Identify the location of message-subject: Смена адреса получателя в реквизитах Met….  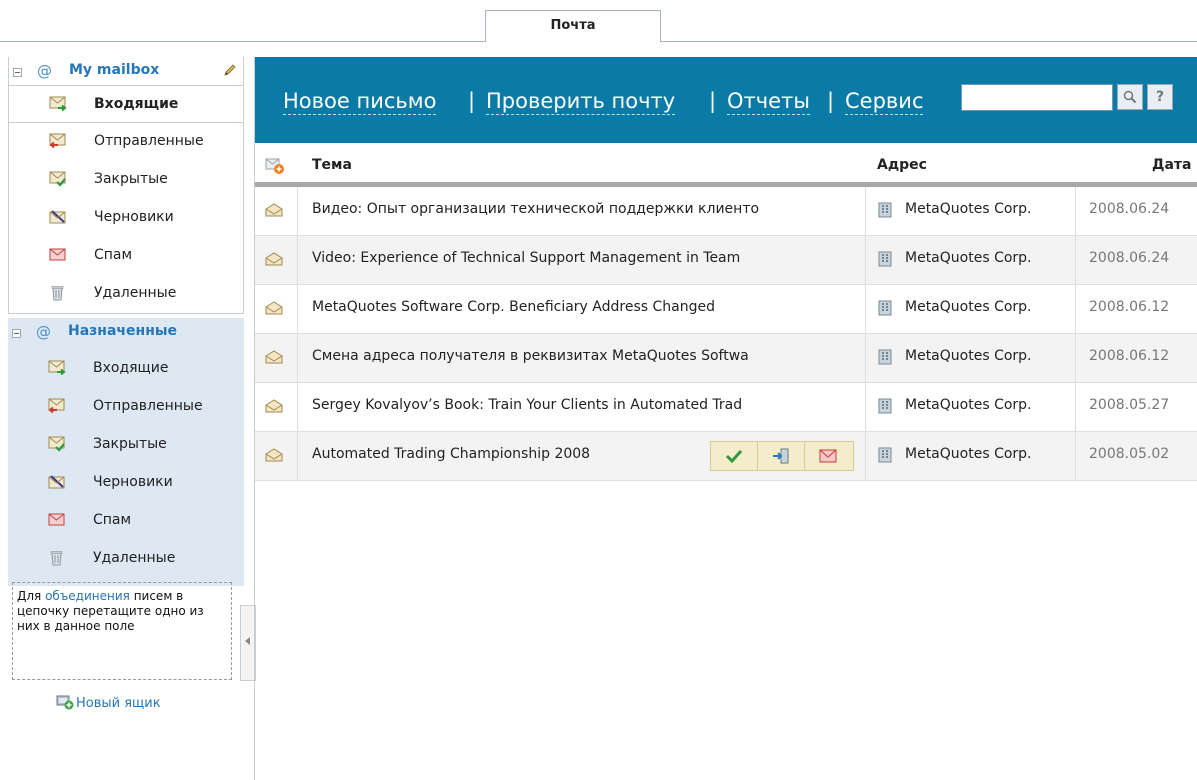
(584, 356).